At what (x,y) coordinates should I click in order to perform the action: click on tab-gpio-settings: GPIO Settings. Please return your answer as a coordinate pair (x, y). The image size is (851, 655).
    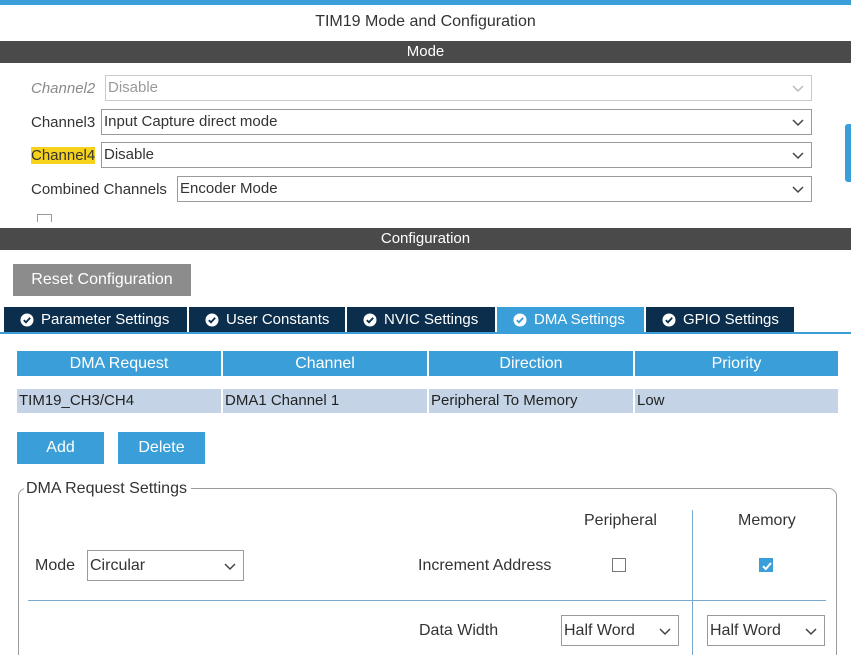
    Looking at the image, I should click on (720, 319).